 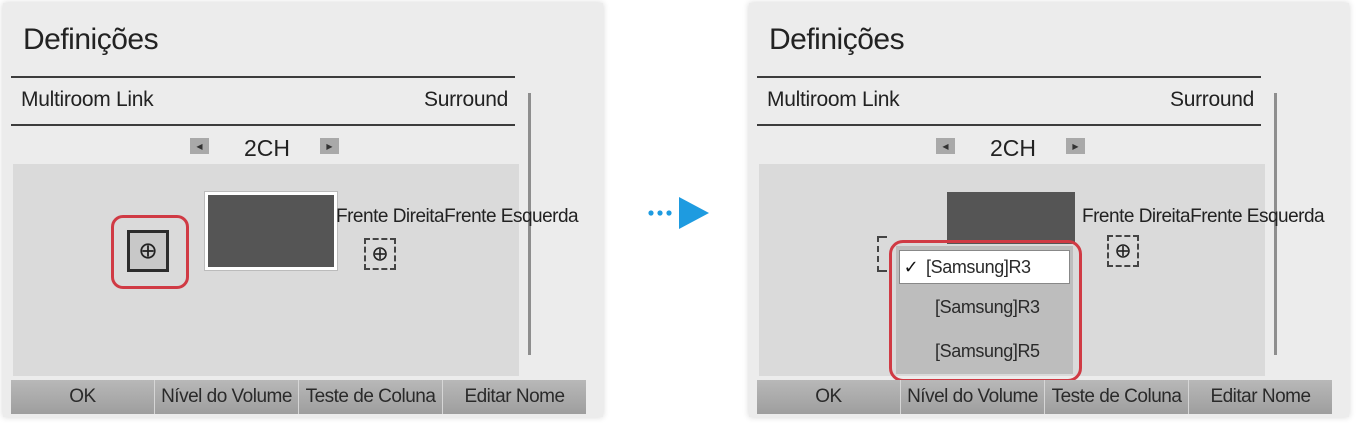 What do you see at coordinates (882, 254) in the screenshot?
I see `speaker-slot-left` at bounding box center [882, 254].